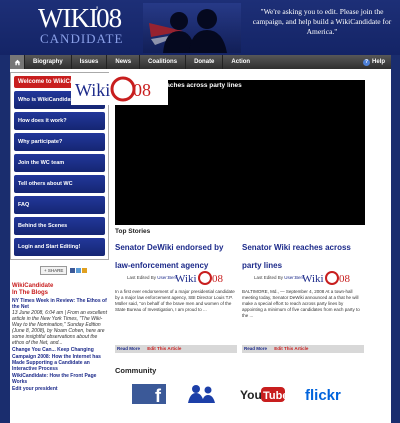  Describe the element at coordinates (158, 395) in the screenshot. I see `svg-text: f` at that location.